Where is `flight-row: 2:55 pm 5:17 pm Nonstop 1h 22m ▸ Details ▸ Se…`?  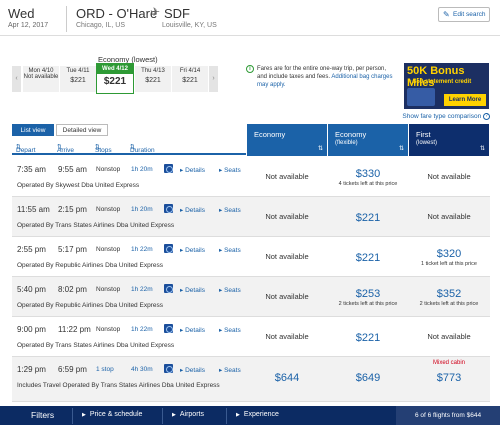 flight-row: 2:55 pm 5:17 pm Nonstop 1h 22m ▸ Details ▸ Se… is located at coordinates (251, 257).